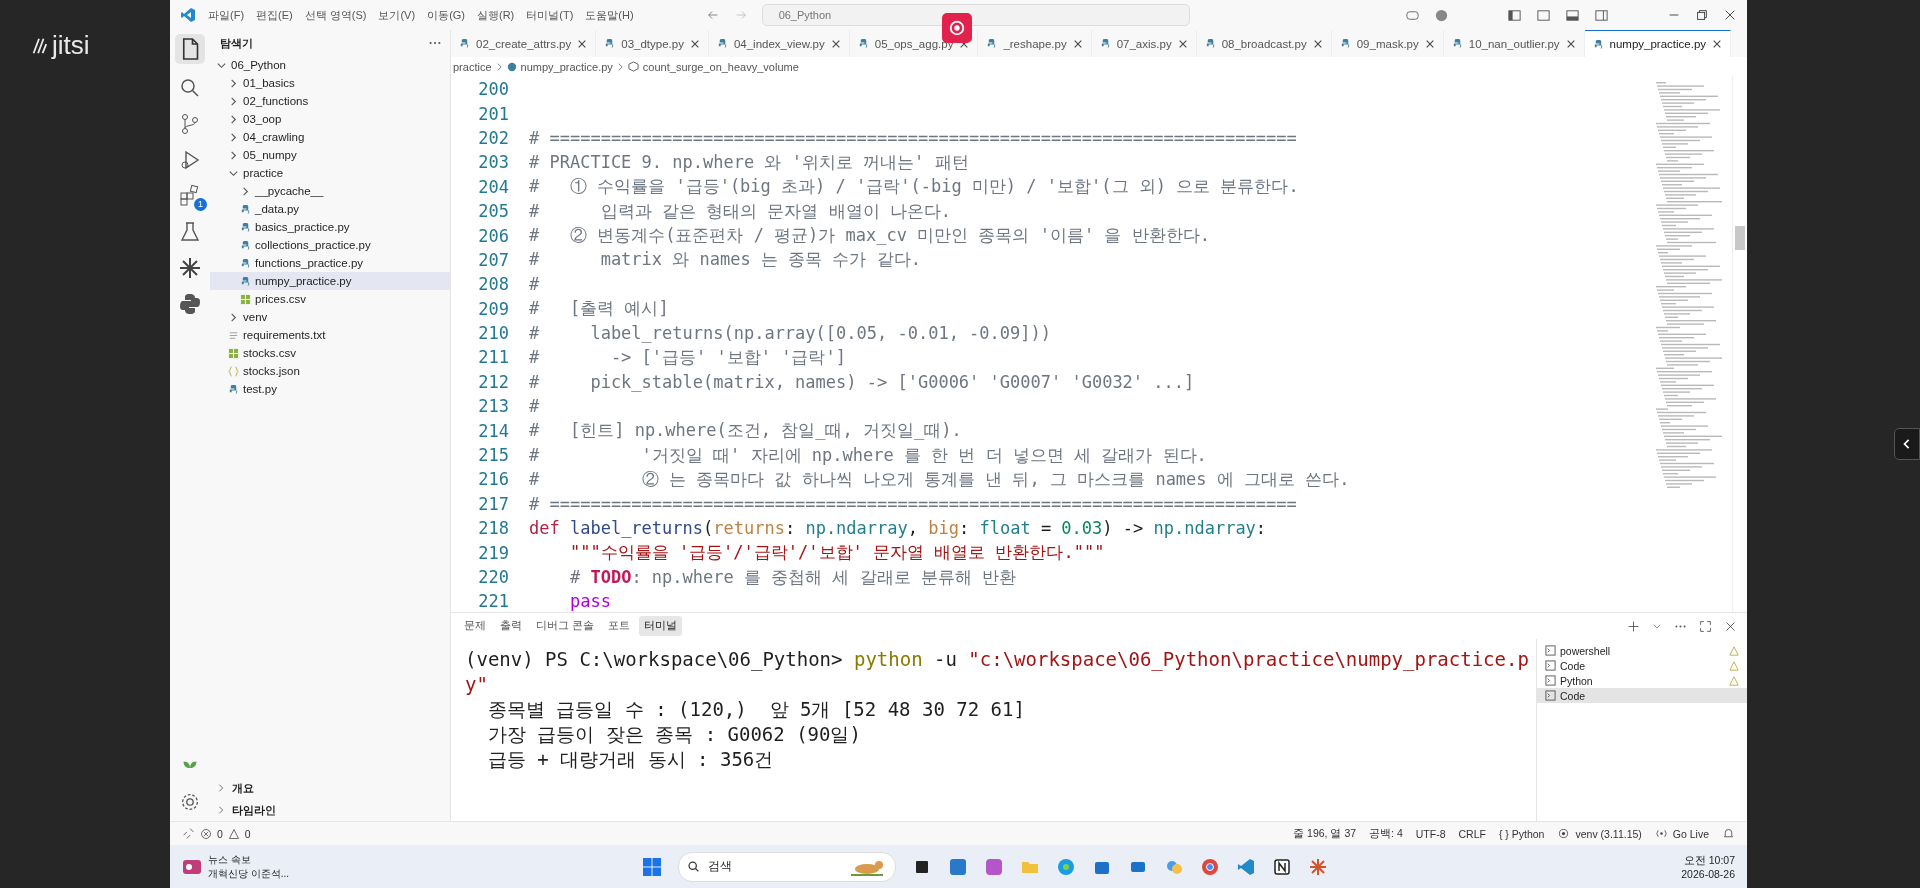  I want to click on status-item: 줄 196, 열 37, so click(1325, 833).